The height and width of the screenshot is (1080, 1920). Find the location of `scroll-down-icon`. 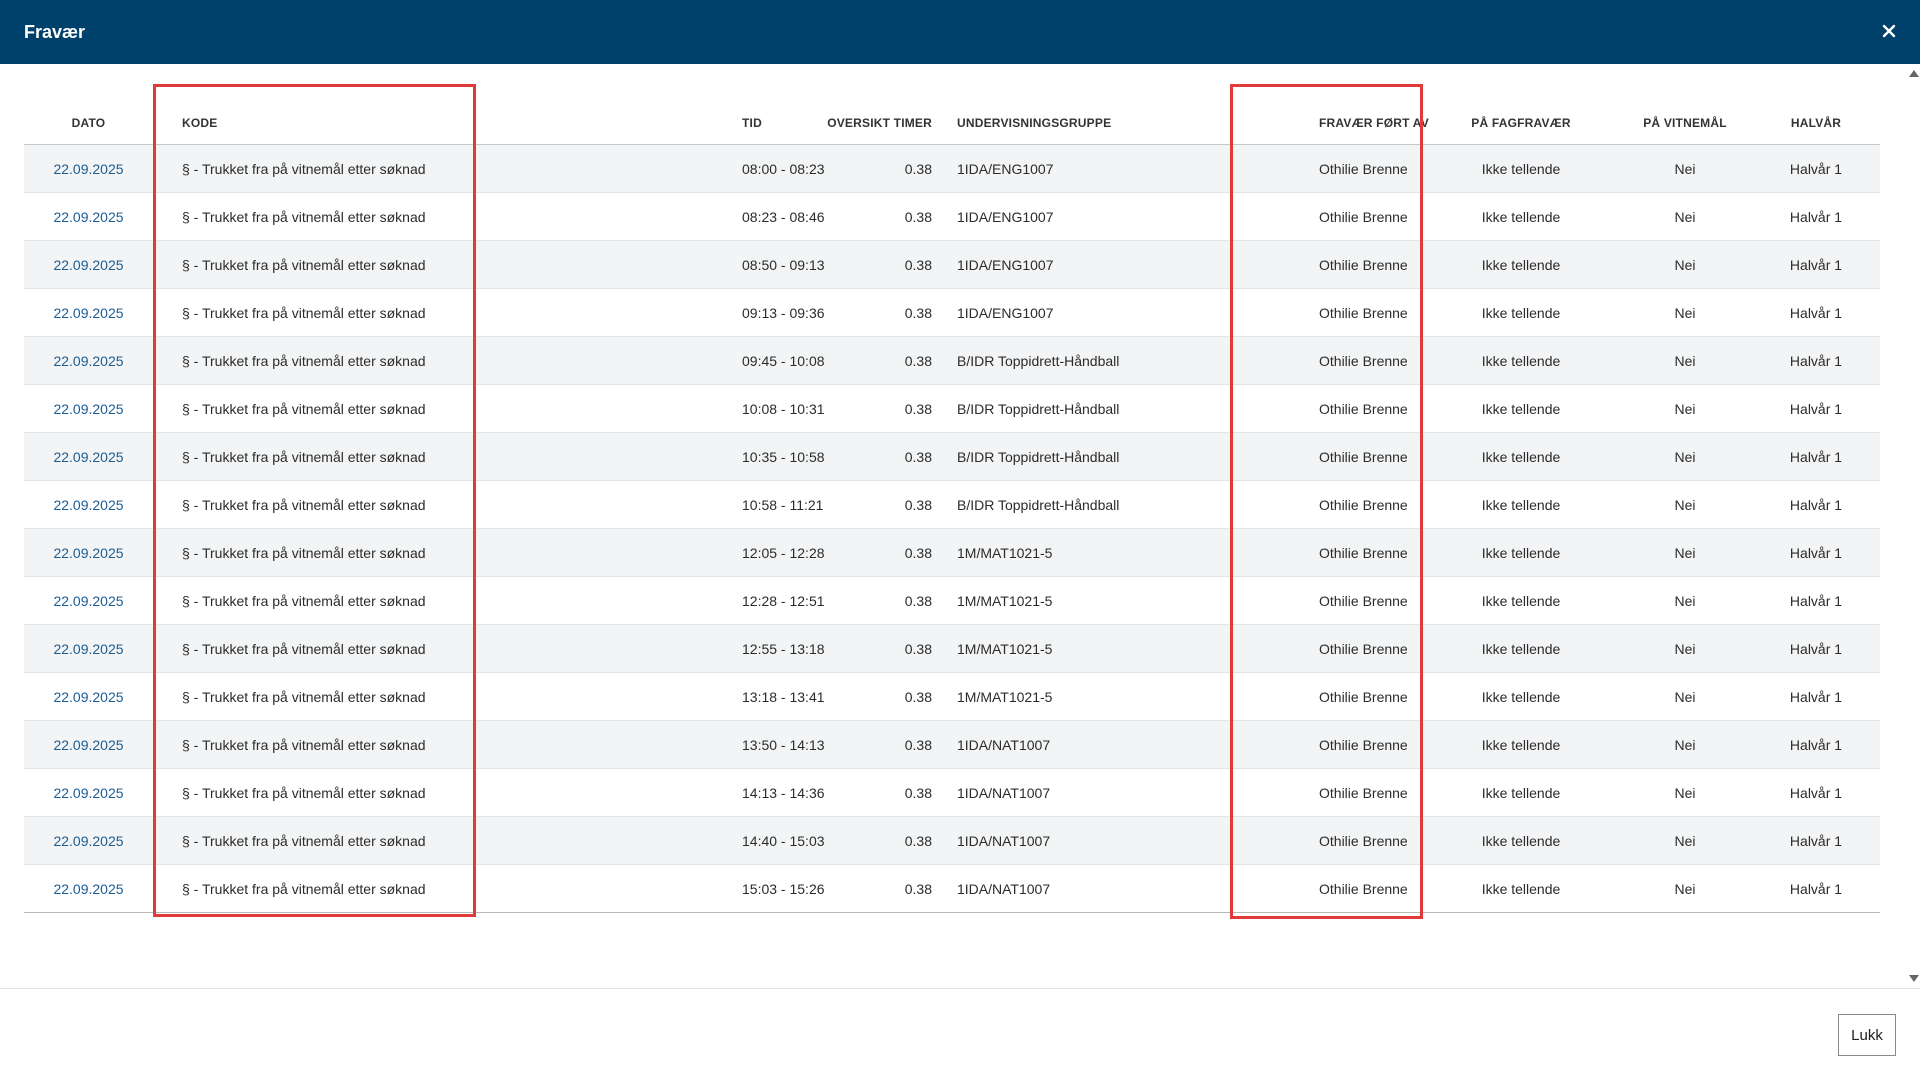

scroll-down-icon is located at coordinates (1914, 978).